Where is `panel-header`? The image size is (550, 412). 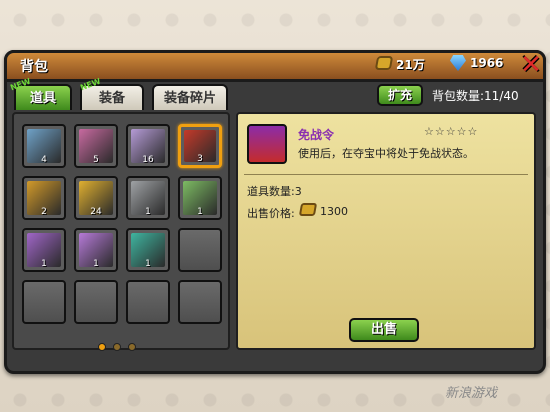 panel-header is located at coordinates (275, 66).